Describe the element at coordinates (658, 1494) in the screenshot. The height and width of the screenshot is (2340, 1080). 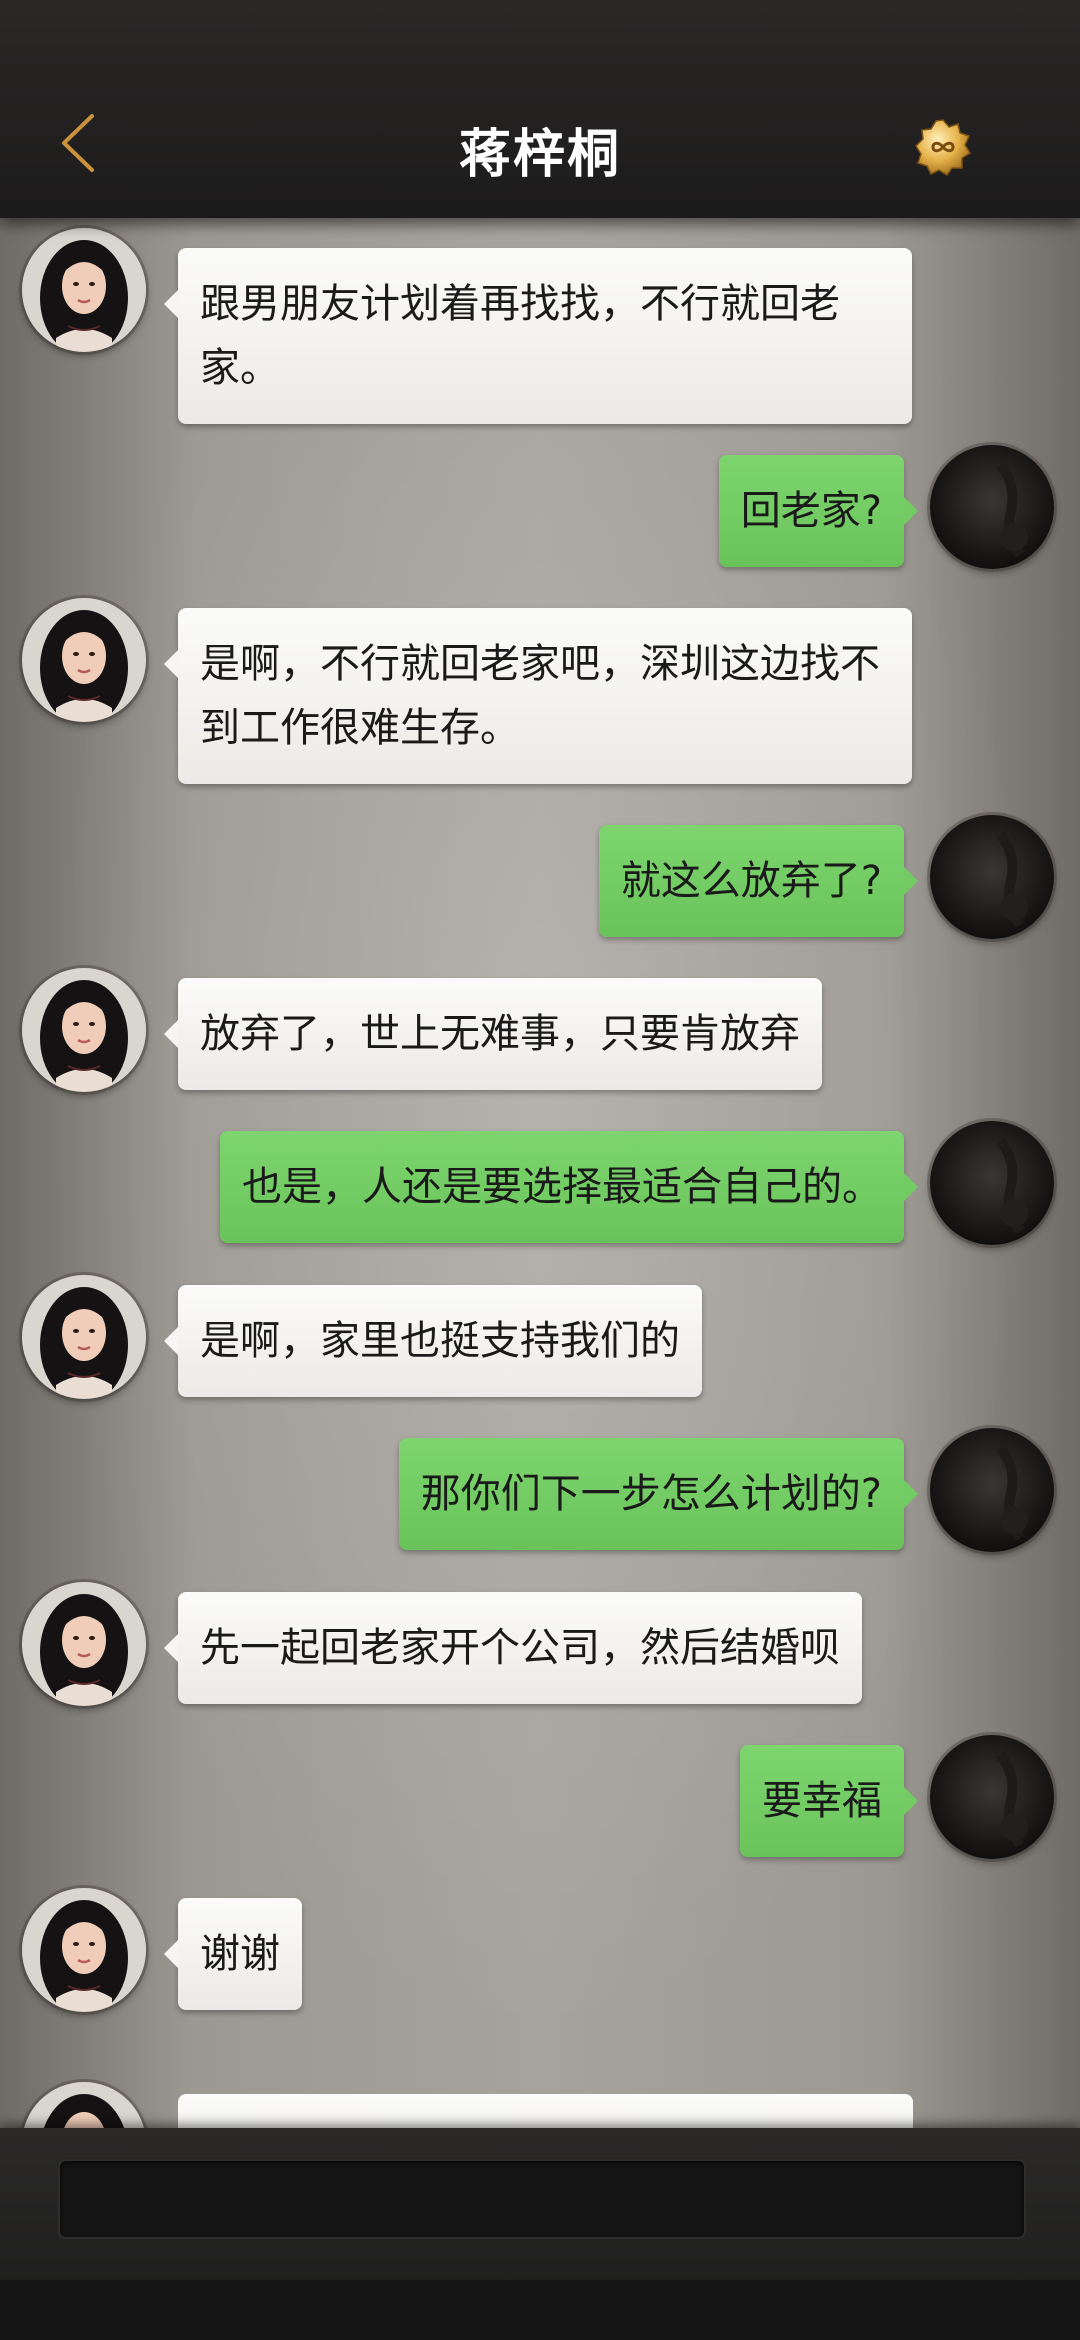
I see `outgoing-message-bubble: 那你们下一步怎么计划的?` at that location.